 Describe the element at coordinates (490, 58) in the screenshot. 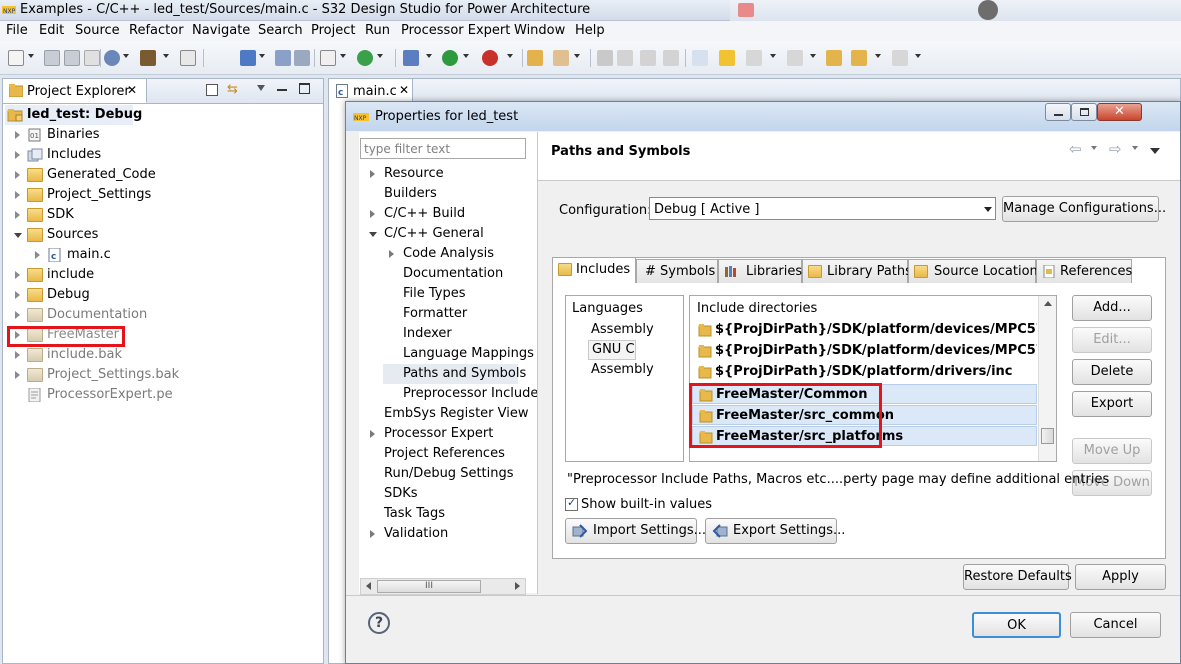

I see `external-tools-icon` at that location.